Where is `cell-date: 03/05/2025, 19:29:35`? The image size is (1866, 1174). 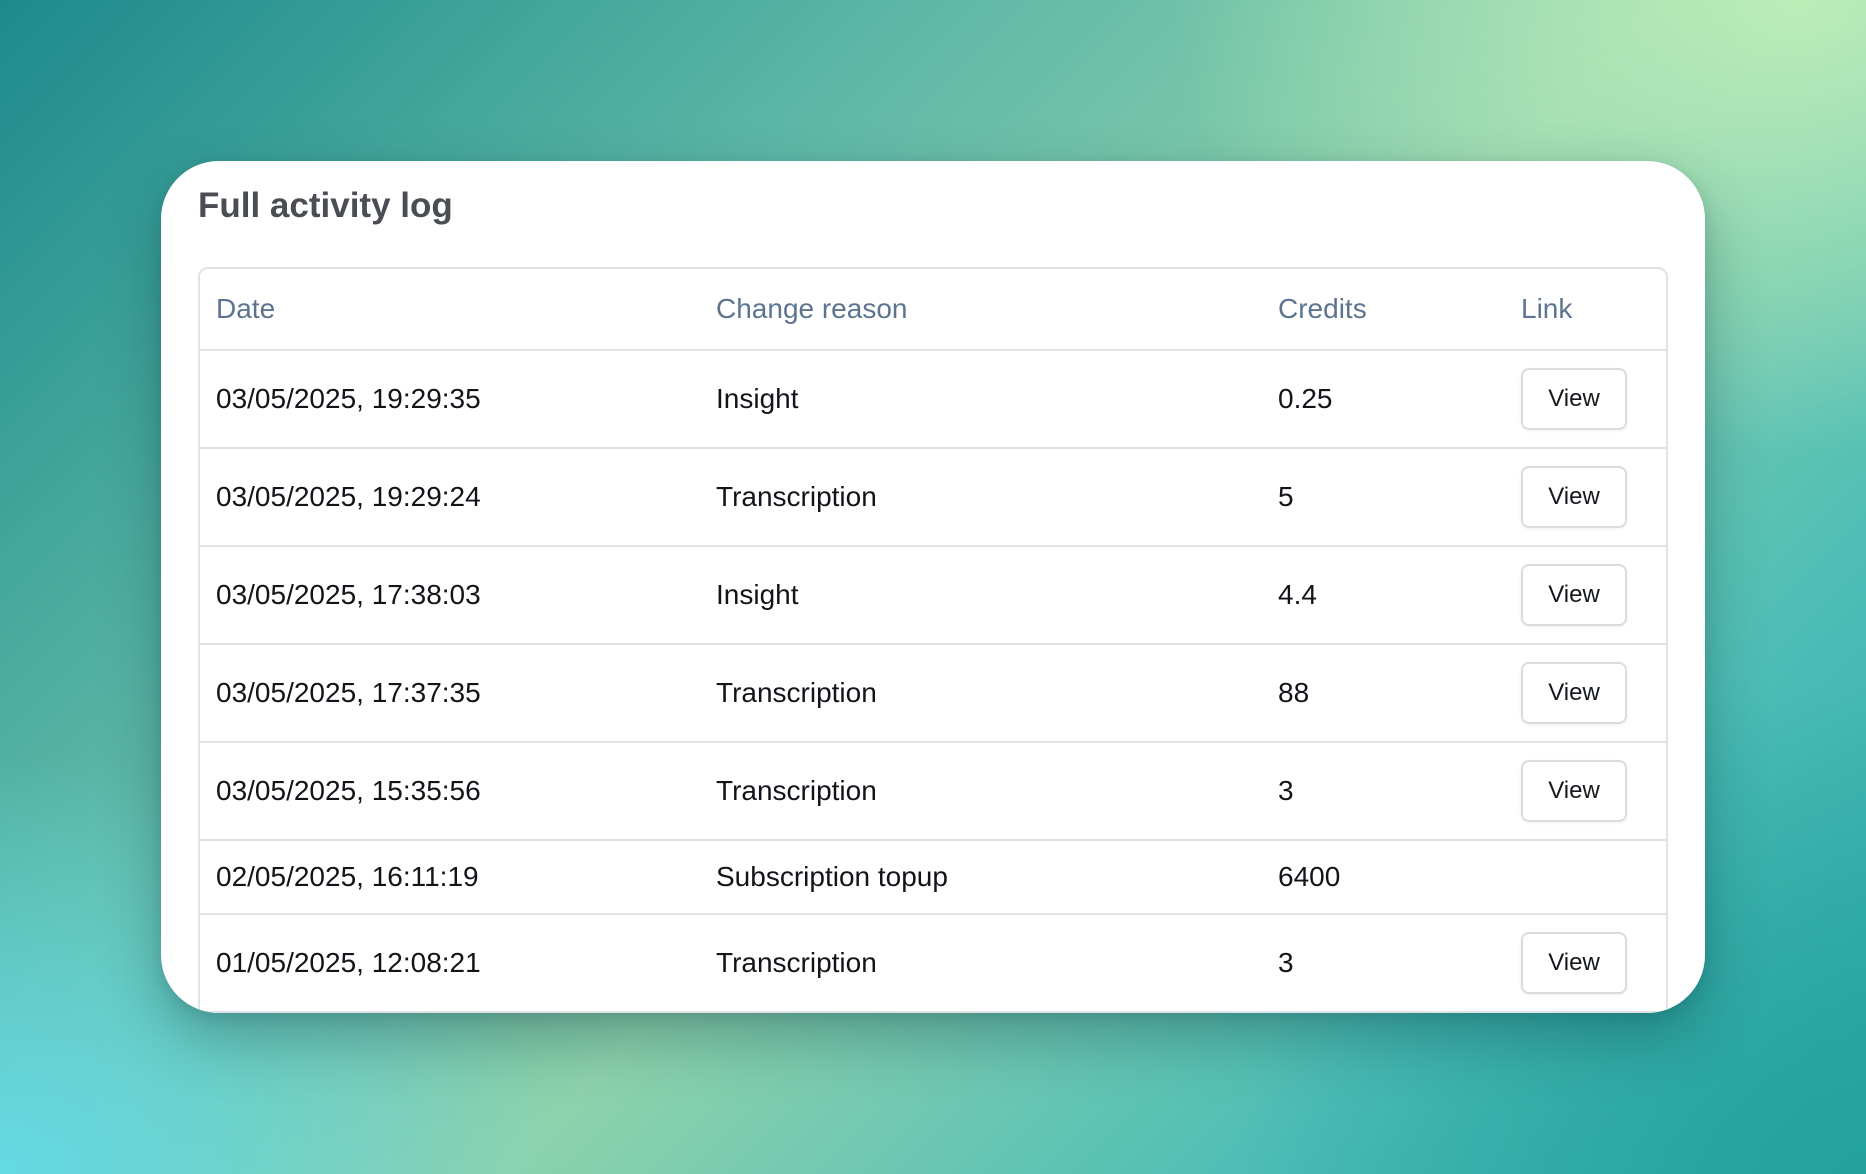
cell-date: 03/05/2025, 19:29:35 is located at coordinates (450, 399).